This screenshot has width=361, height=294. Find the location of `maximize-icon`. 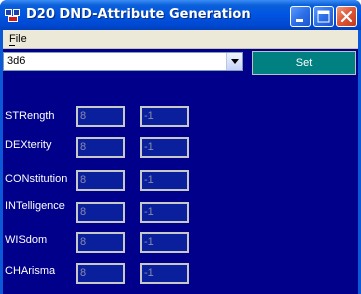

maximize-icon is located at coordinates (323, 16).